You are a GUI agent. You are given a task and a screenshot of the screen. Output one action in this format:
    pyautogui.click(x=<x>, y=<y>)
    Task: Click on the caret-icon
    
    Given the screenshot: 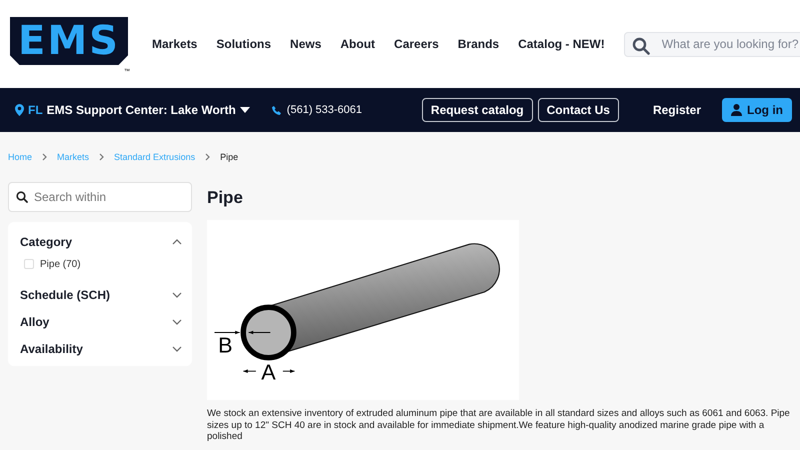 What is the action you would take?
    pyautogui.click(x=245, y=110)
    